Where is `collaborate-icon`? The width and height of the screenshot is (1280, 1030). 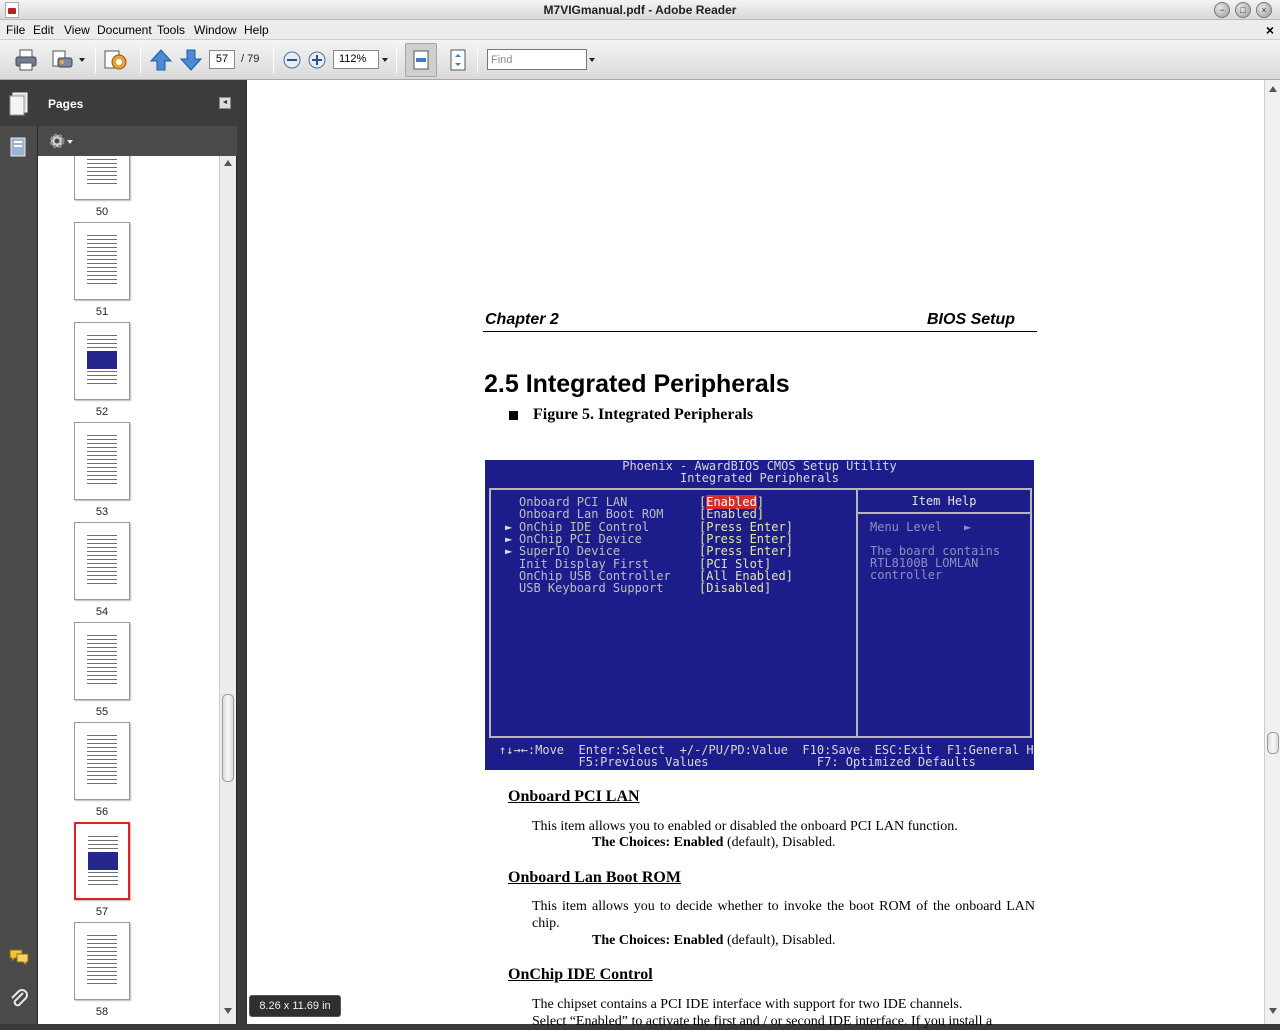 collaborate-icon is located at coordinates (115, 60).